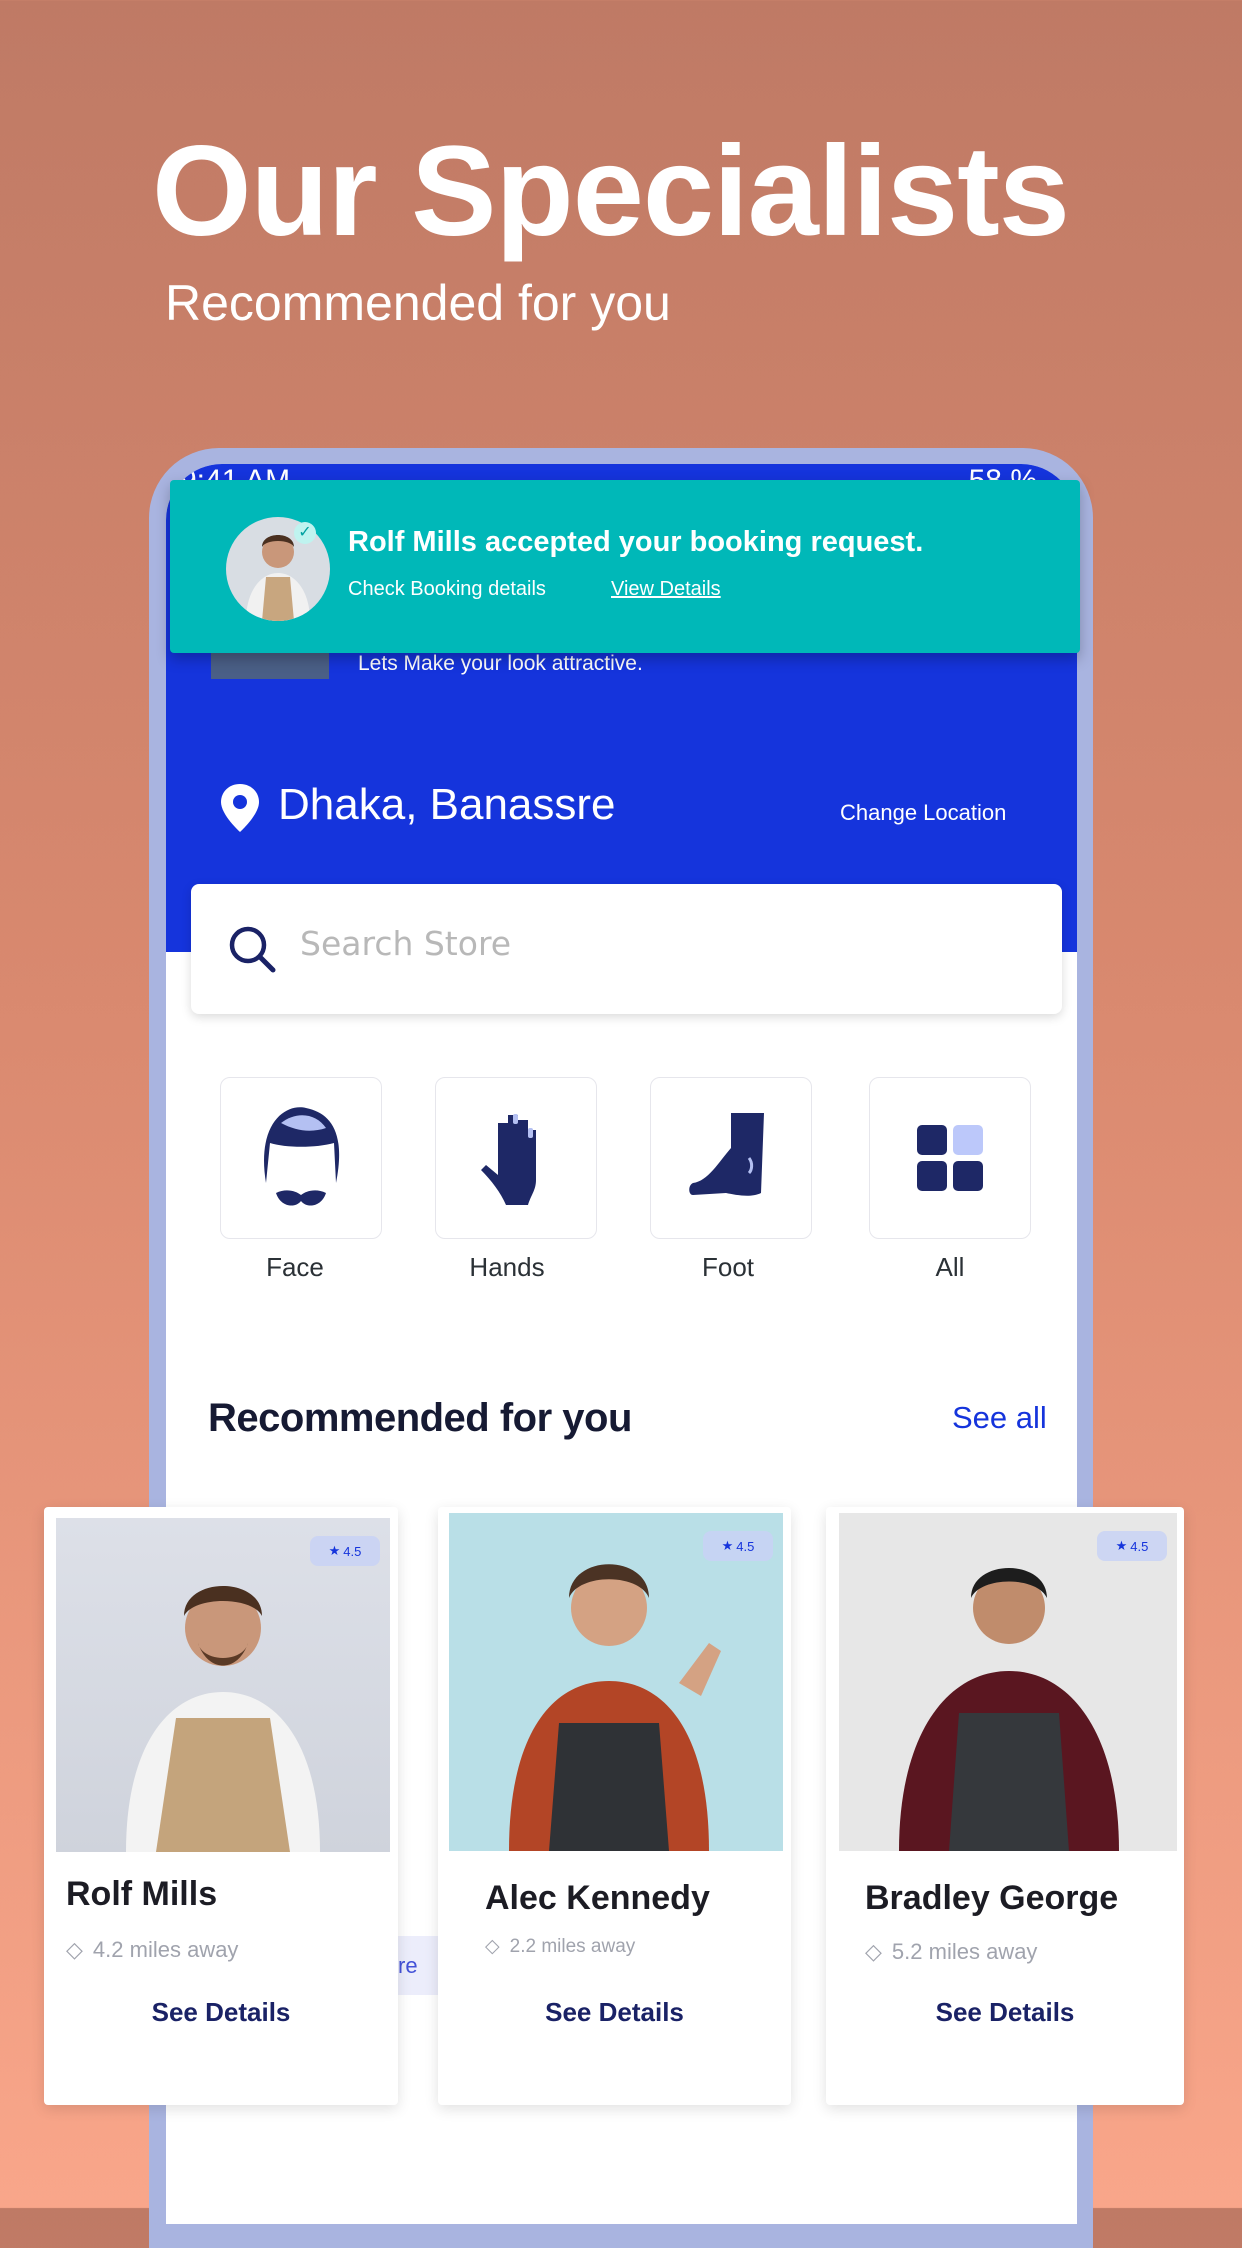 The image size is (1242, 2248). I want to click on specialist-distance: ◇ 4.2 miles away, so click(152, 1950).